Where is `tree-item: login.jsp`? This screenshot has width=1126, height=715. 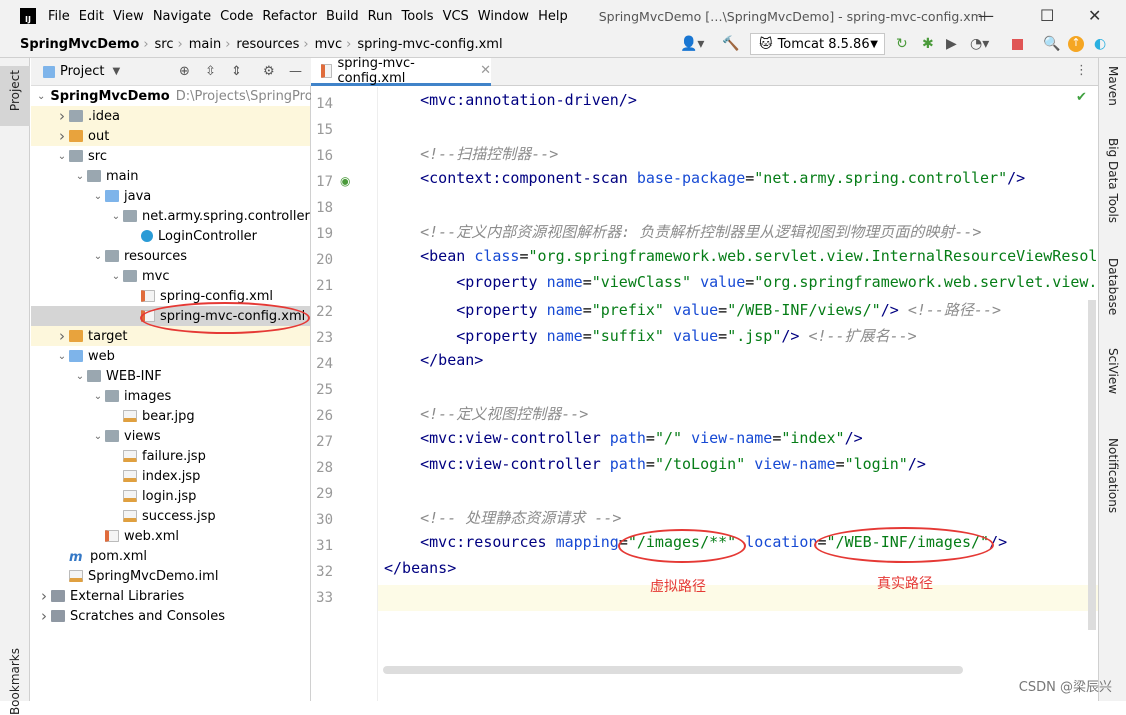
tree-item: login.jsp is located at coordinates (170, 496).